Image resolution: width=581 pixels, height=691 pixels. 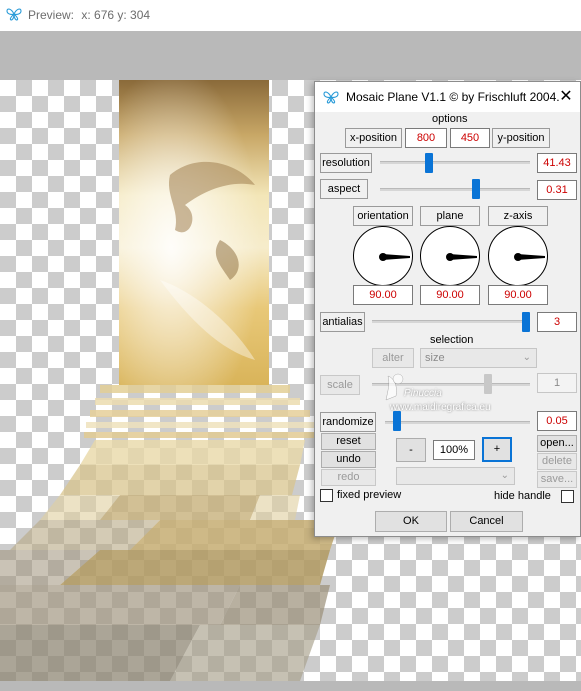 What do you see at coordinates (450, 295) in the screenshot?
I see `plane-field: 90.00` at bounding box center [450, 295].